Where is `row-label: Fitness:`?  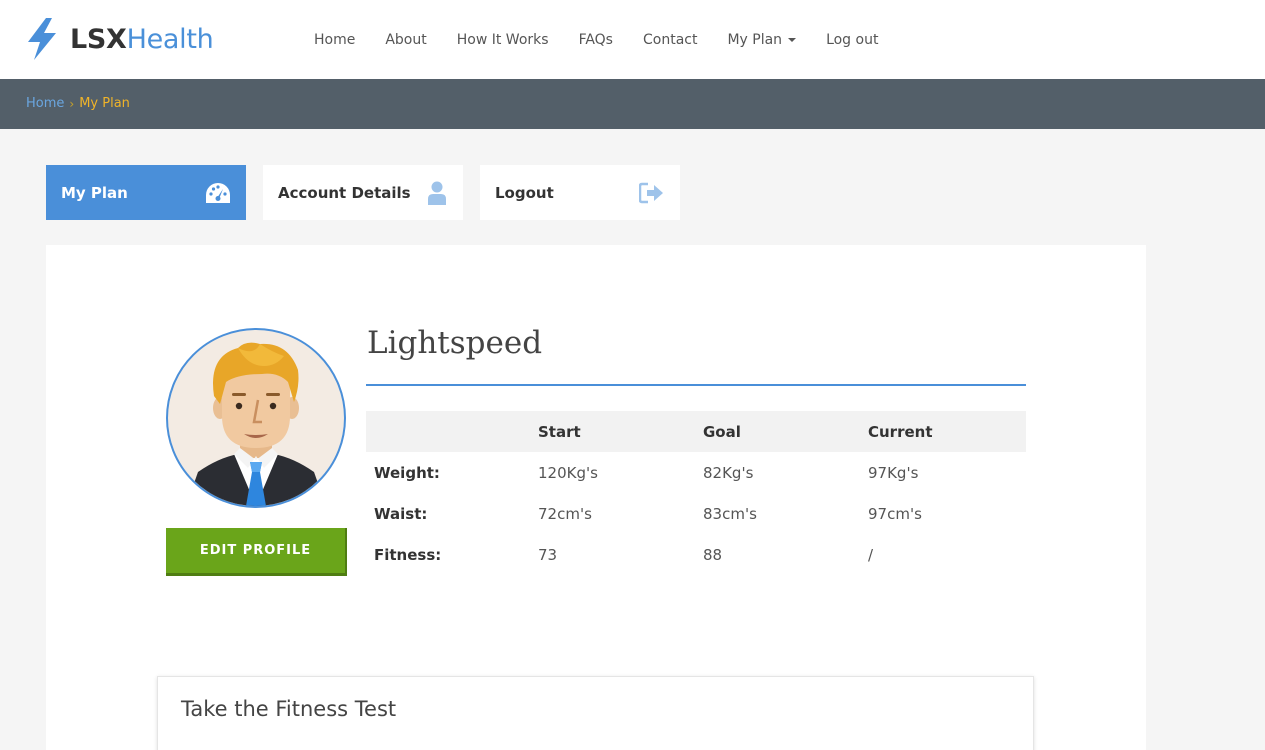 row-label: Fitness: is located at coordinates (408, 554).